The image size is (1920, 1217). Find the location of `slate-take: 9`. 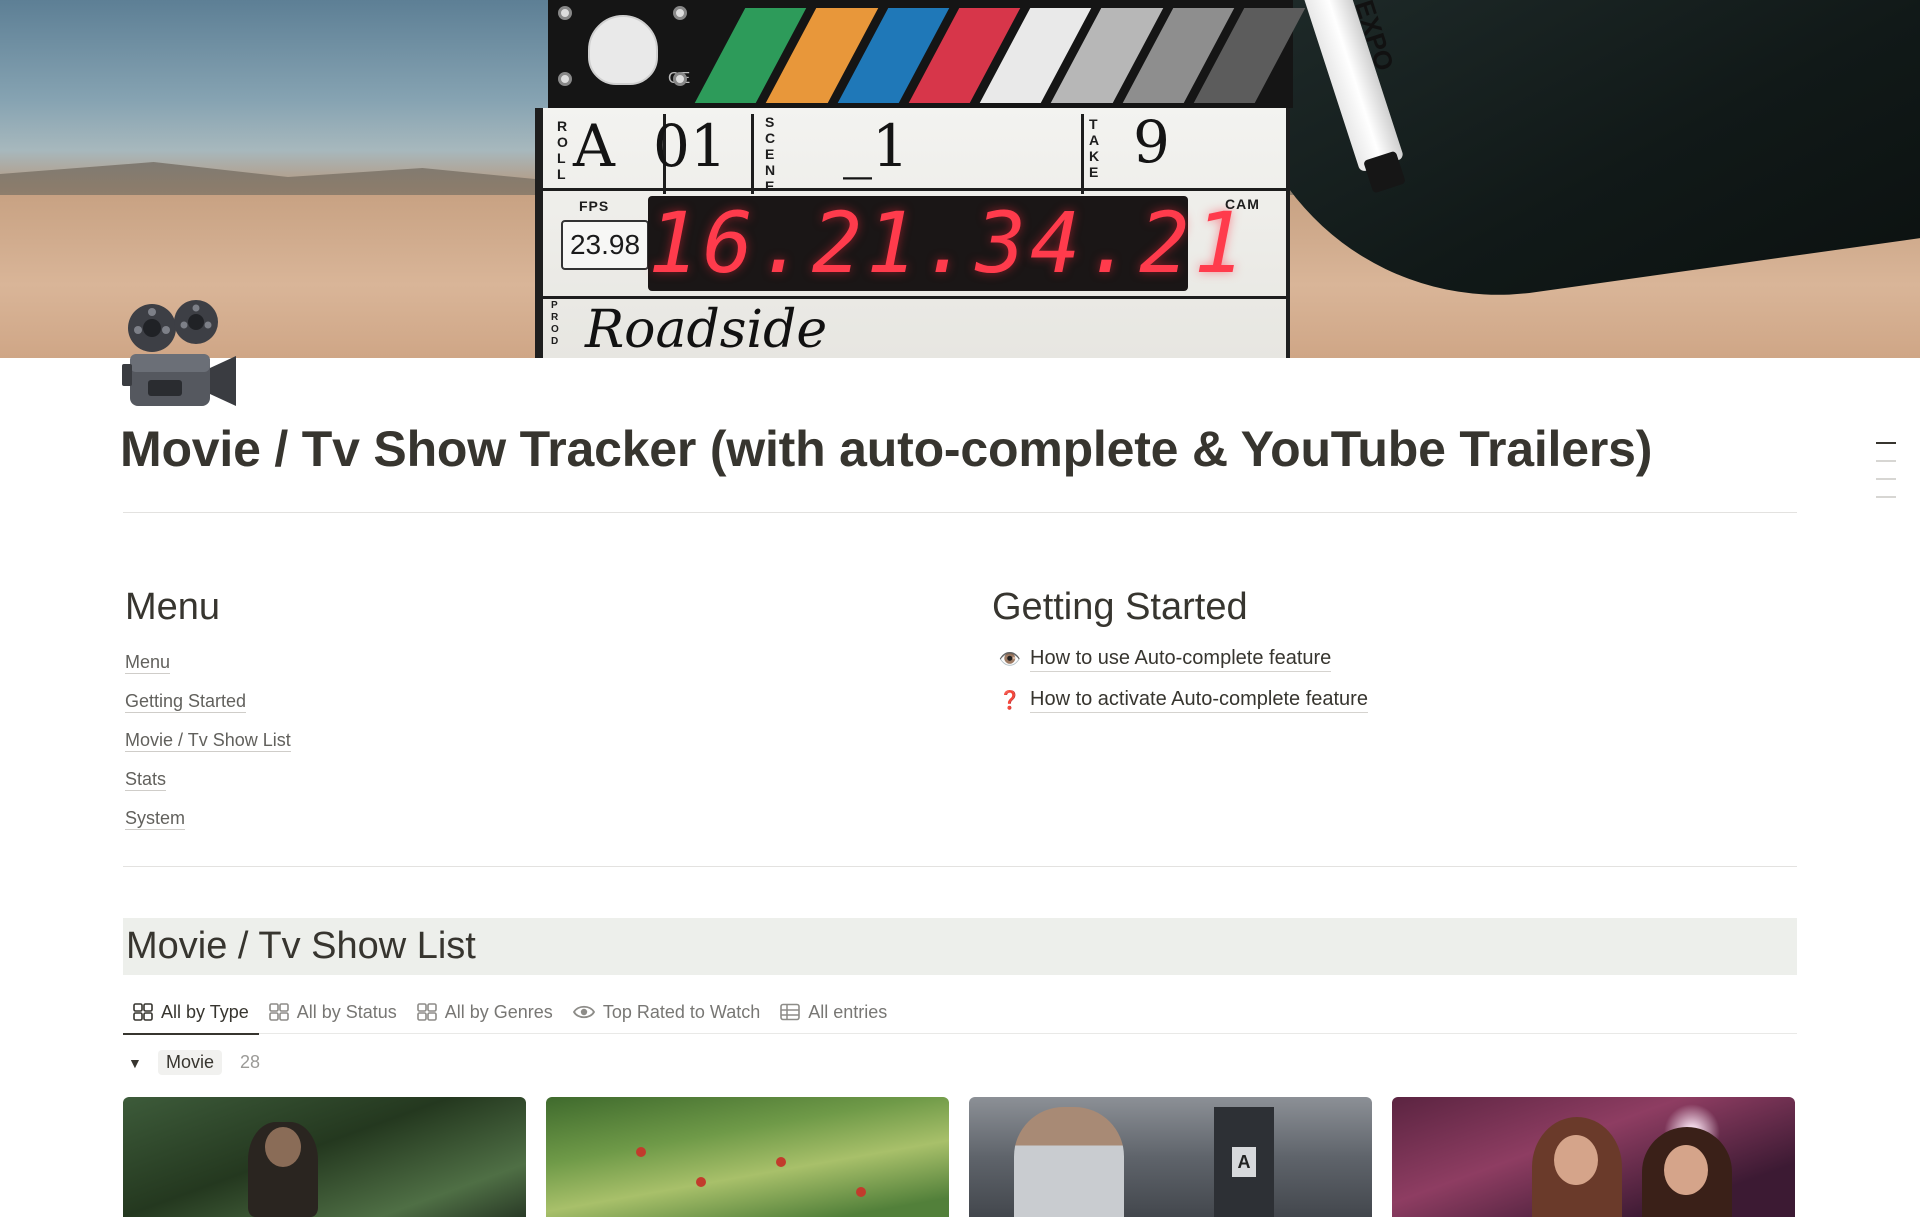

slate-take: 9 is located at coordinates (1151, 142).